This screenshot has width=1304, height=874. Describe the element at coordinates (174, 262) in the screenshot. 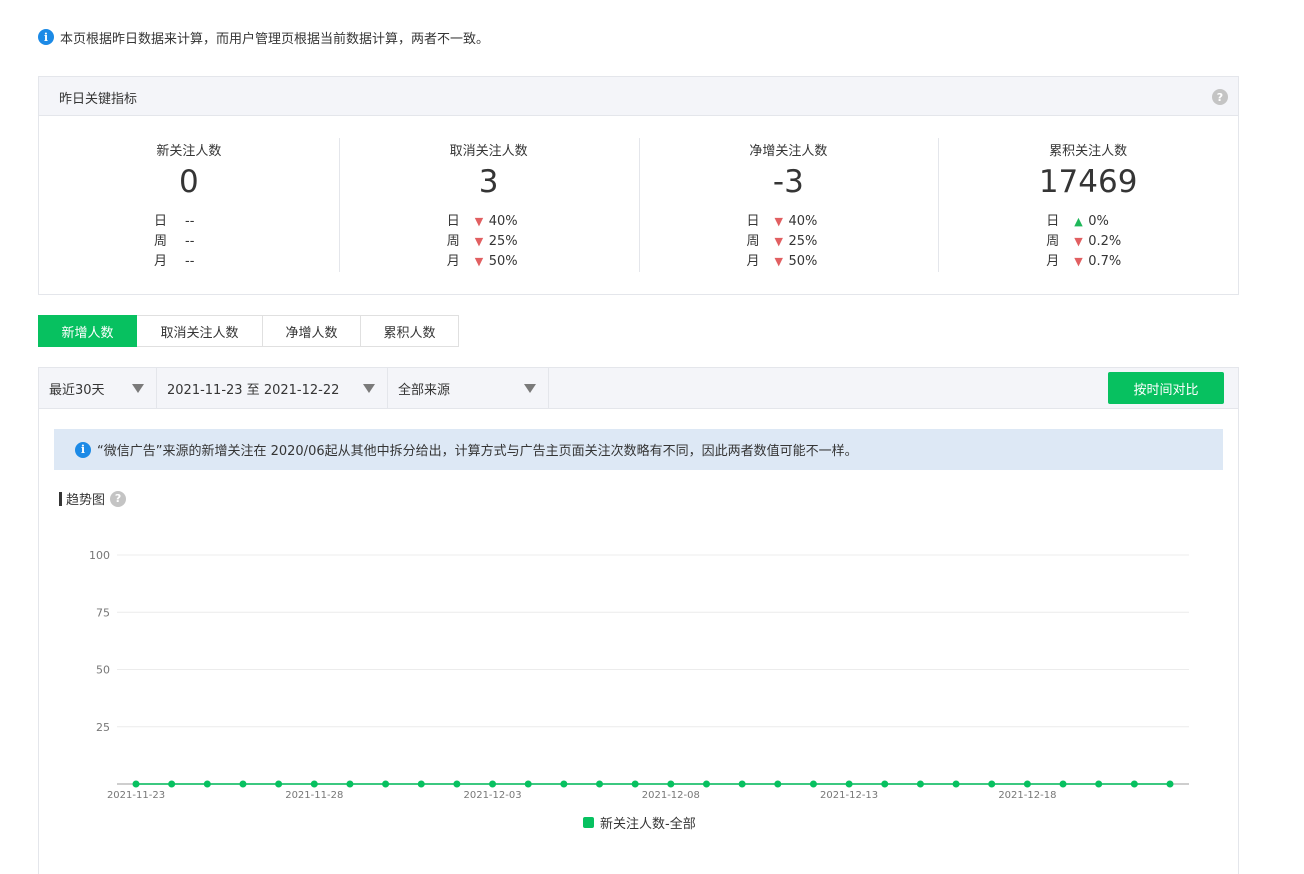

I see `kpi-change-row: 月 --` at that location.